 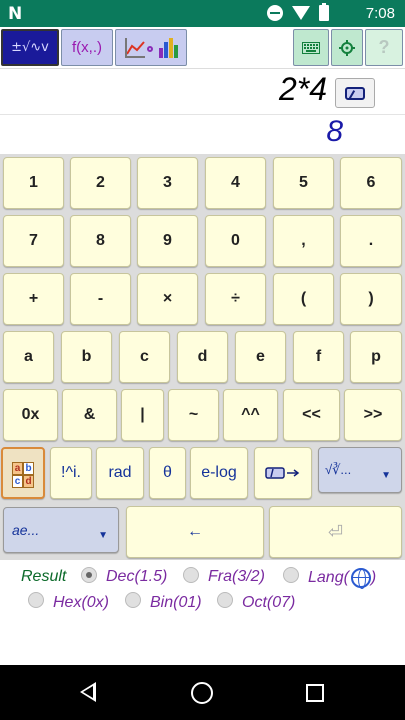 I want to click on key-0: 0, so click(x=235, y=241).